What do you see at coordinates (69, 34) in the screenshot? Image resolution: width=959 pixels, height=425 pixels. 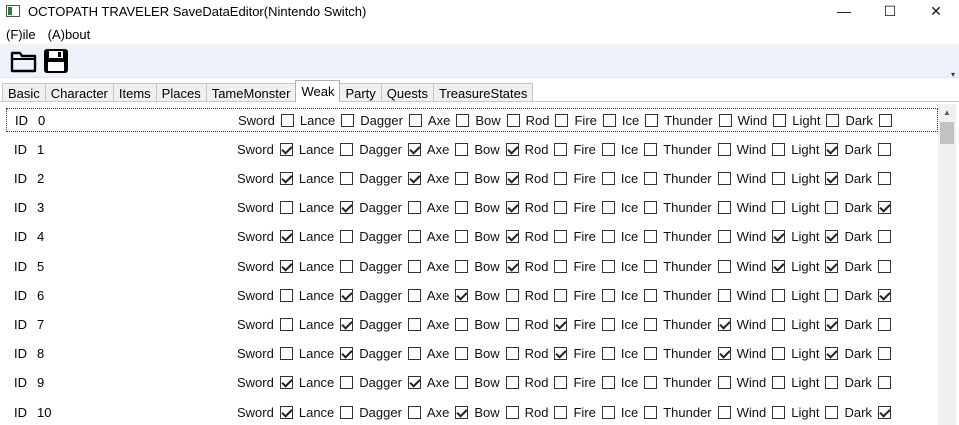 I see `menu-about: (A)bout` at bounding box center [69, 34].